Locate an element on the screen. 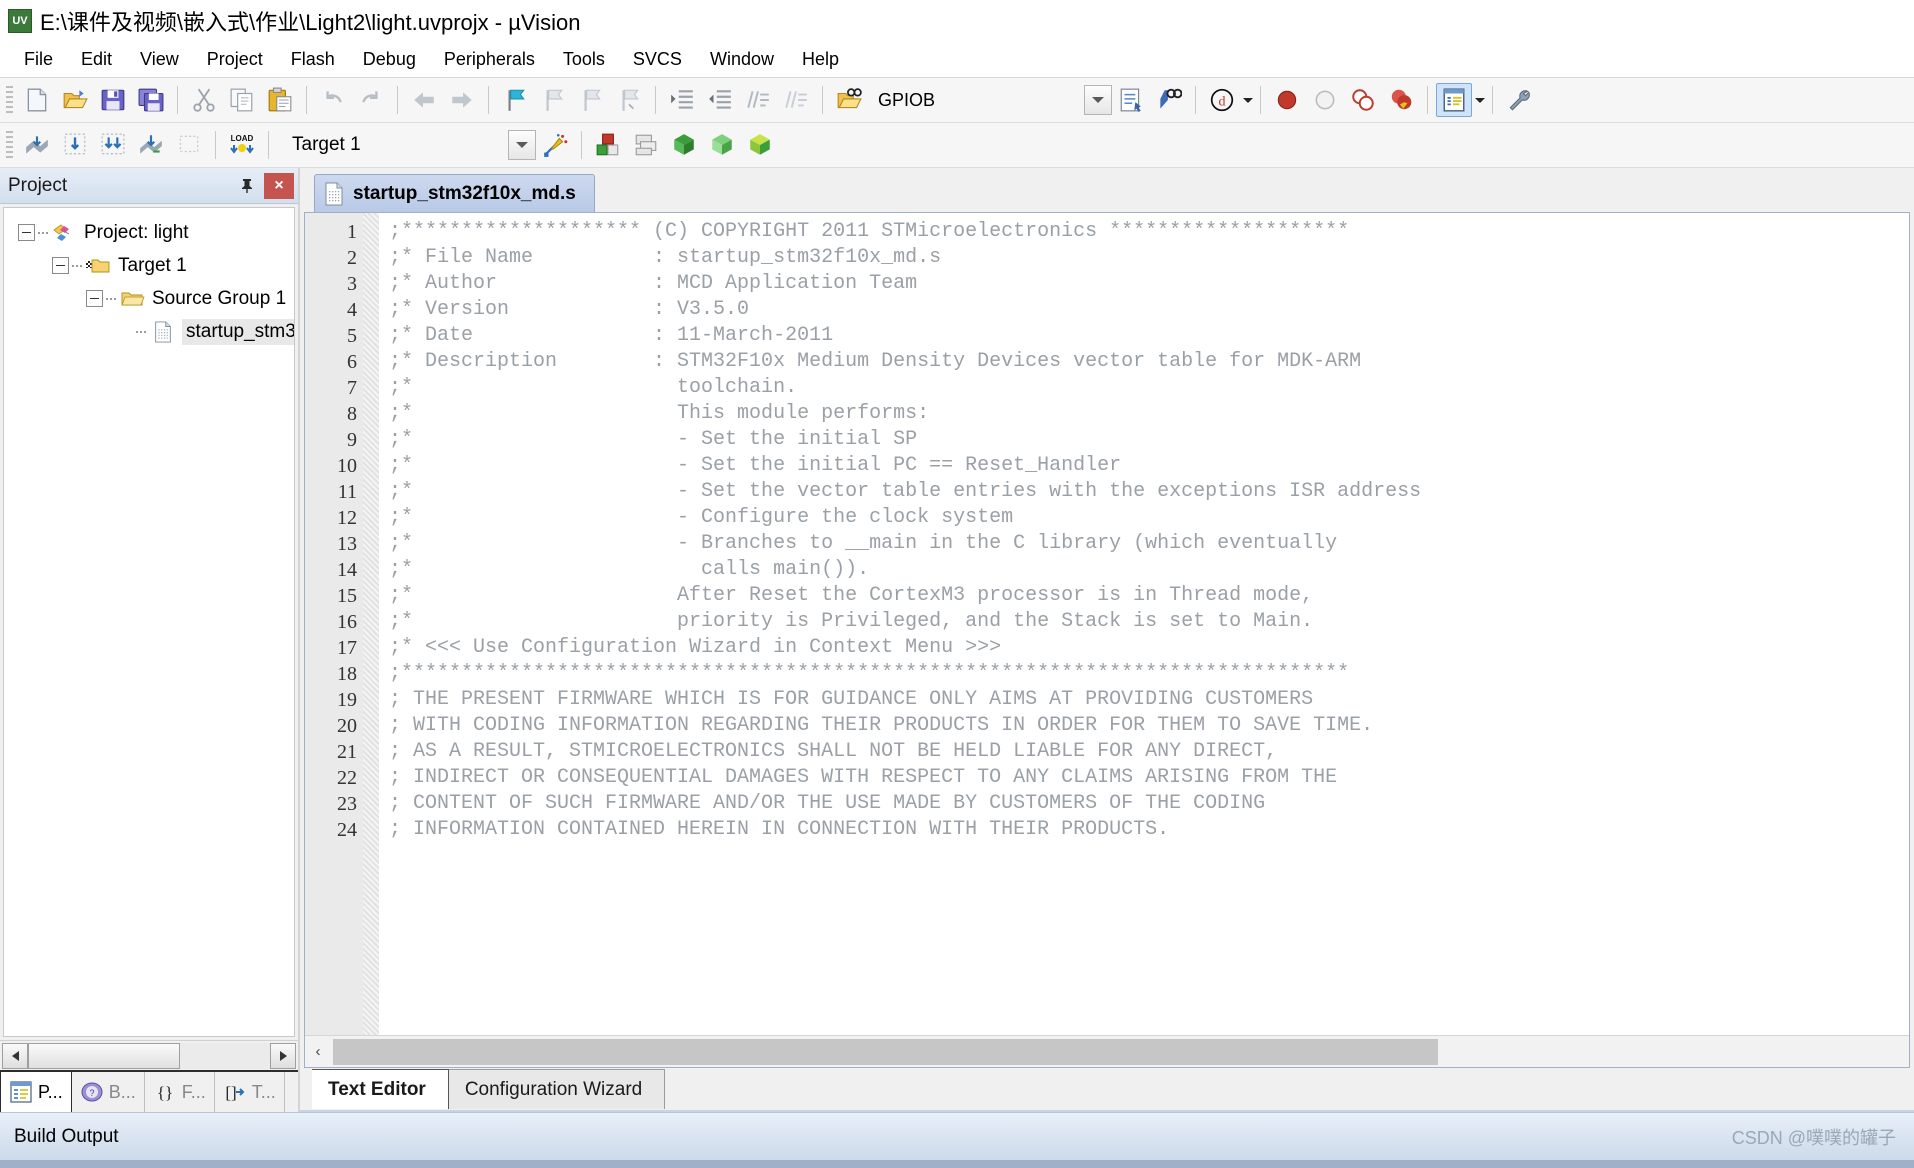 This screenshot has height=1168, width=1914. uncomment-button is located at coordinates (796, 100).